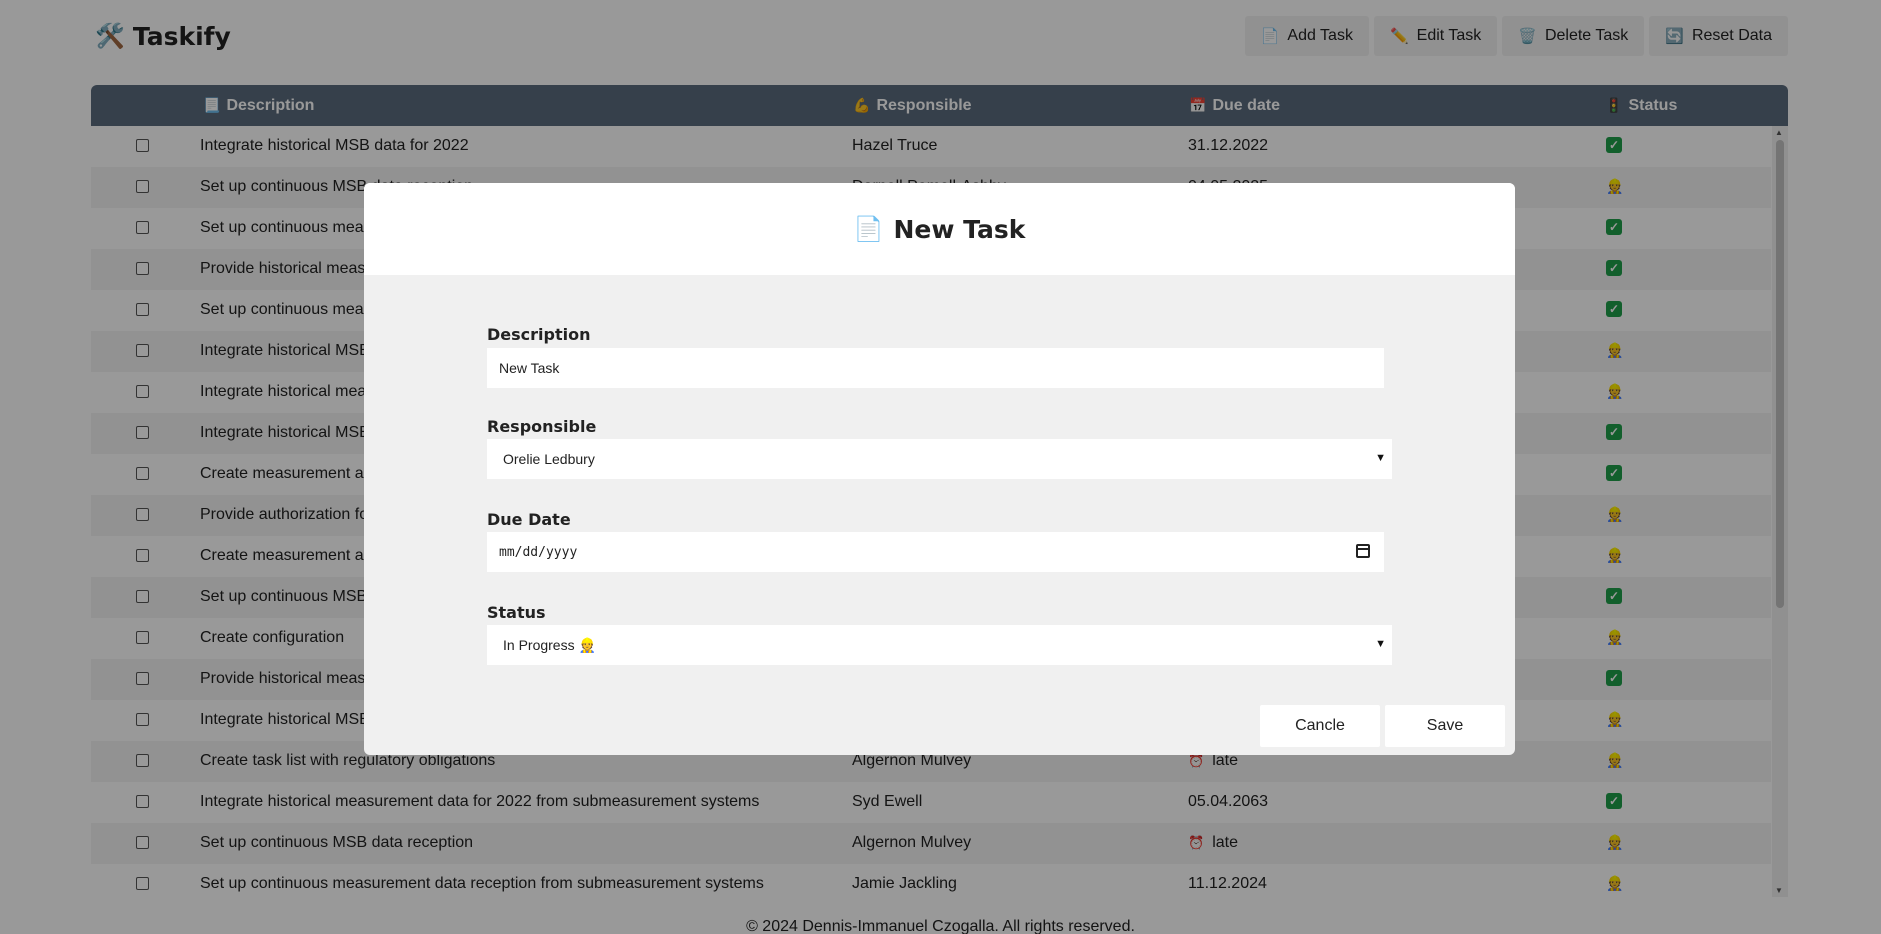 This screenshot has height=934, width=1881. What do you see at coordinates (549, 644) in the screenshot?
I see `status-value: In Progress 👷` at bounding box center [549, 644].